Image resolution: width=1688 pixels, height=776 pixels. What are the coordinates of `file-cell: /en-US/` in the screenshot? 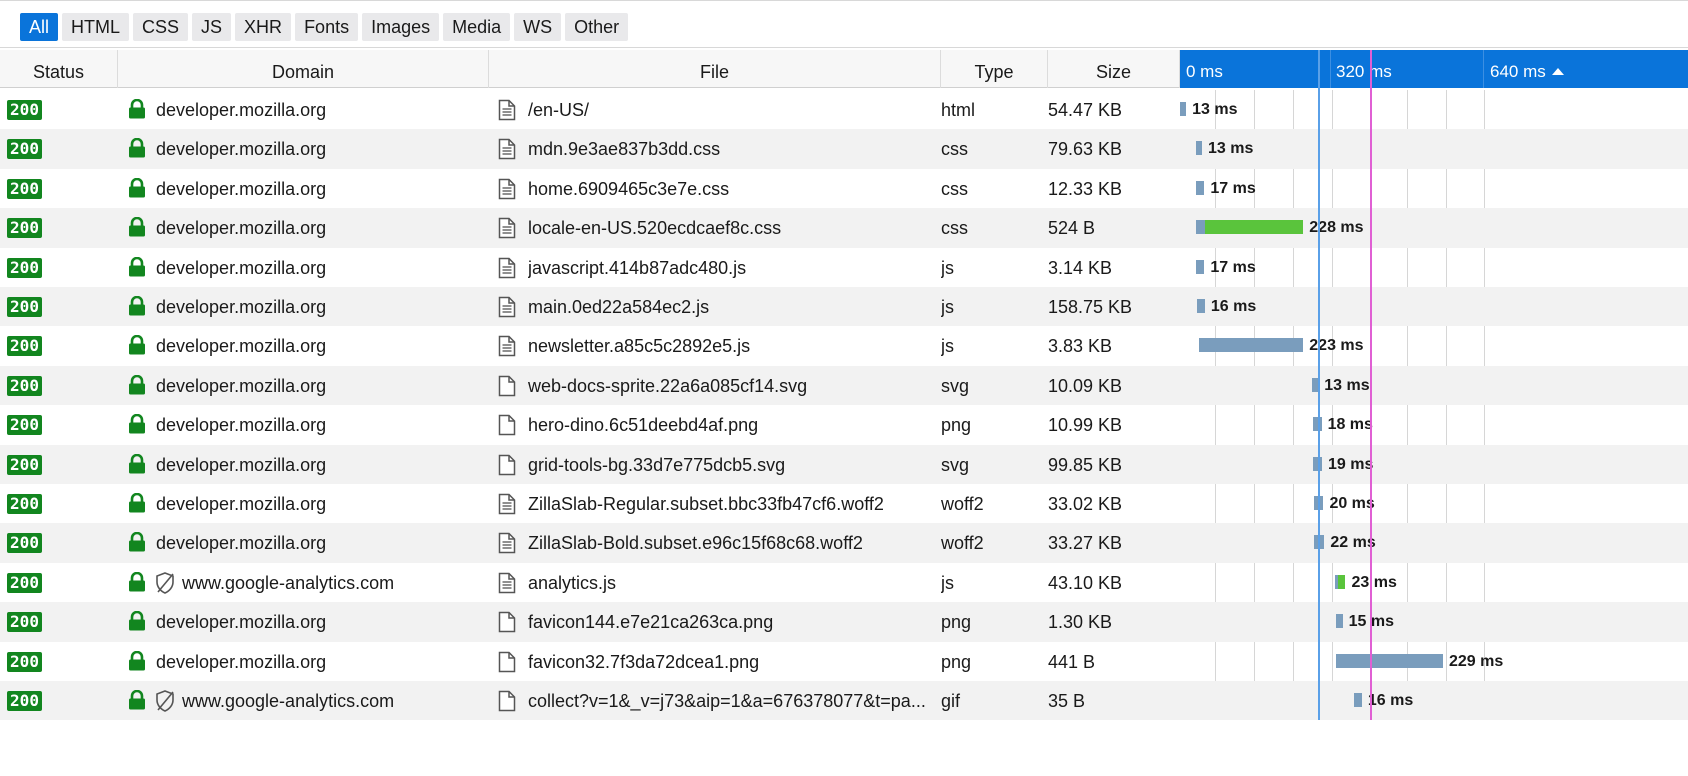 It's located at (559, 110).